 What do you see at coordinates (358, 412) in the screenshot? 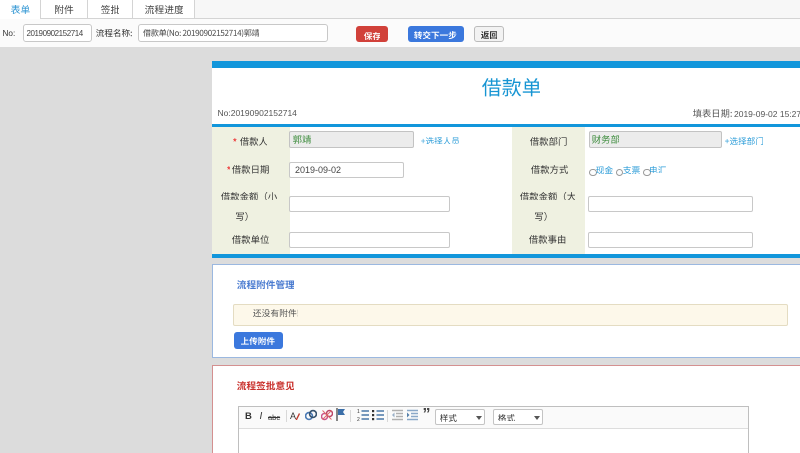
I see `svg-text: 1` at bounding box center [358, 412].